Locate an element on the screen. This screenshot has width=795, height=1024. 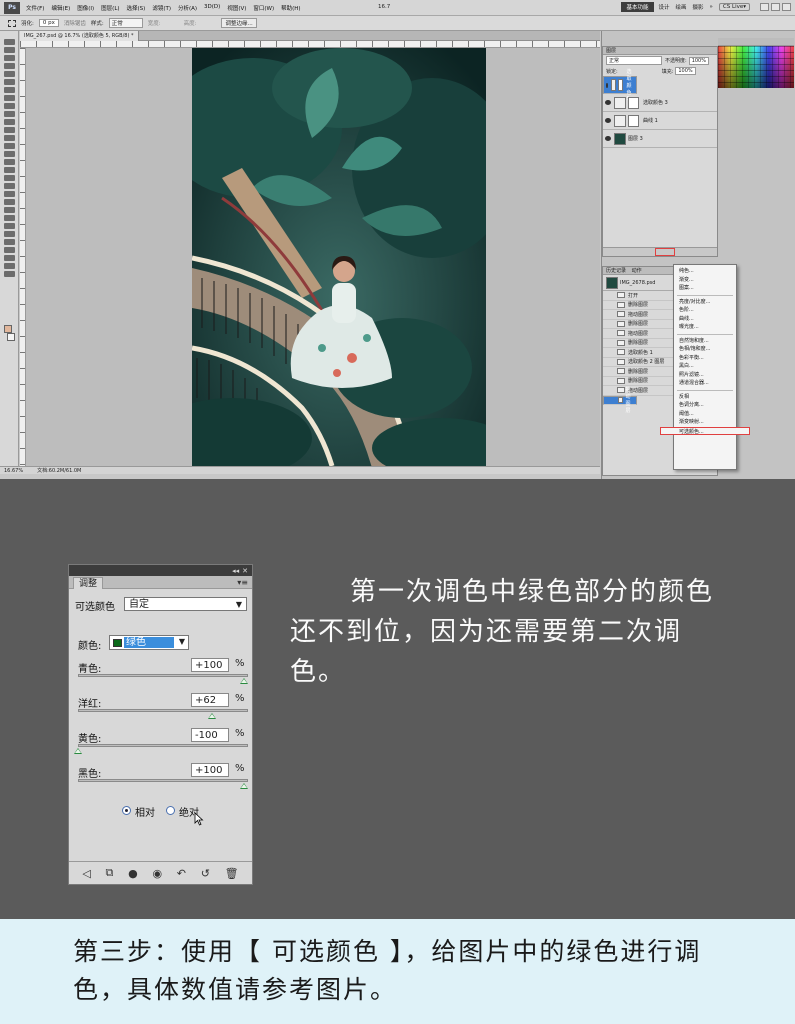
background-color-swatch is located at coordinates (11, 337).